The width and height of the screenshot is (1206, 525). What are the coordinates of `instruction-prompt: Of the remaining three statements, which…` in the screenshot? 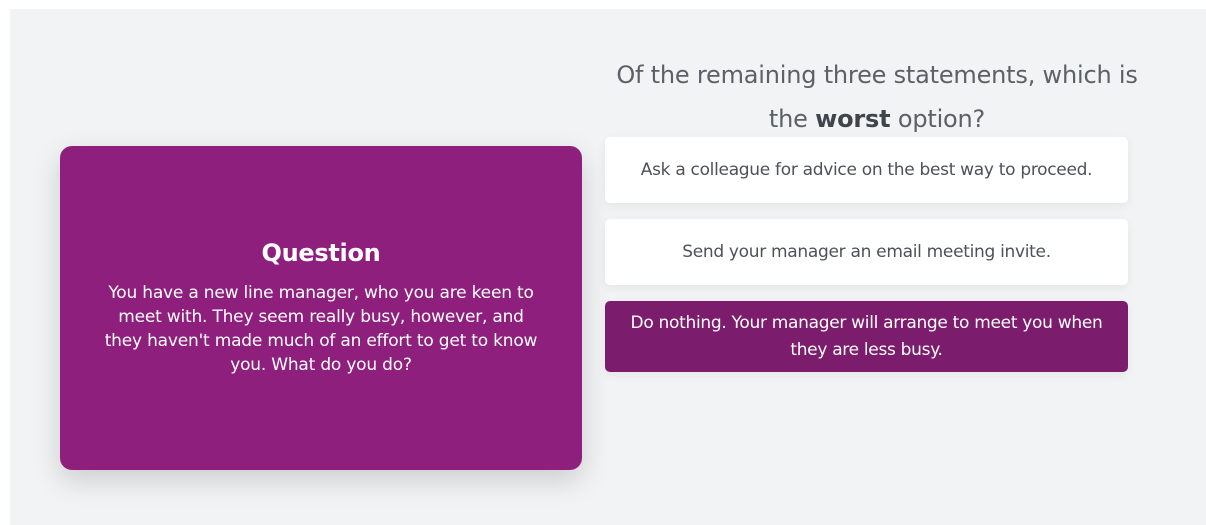 It's located at (877, 97).